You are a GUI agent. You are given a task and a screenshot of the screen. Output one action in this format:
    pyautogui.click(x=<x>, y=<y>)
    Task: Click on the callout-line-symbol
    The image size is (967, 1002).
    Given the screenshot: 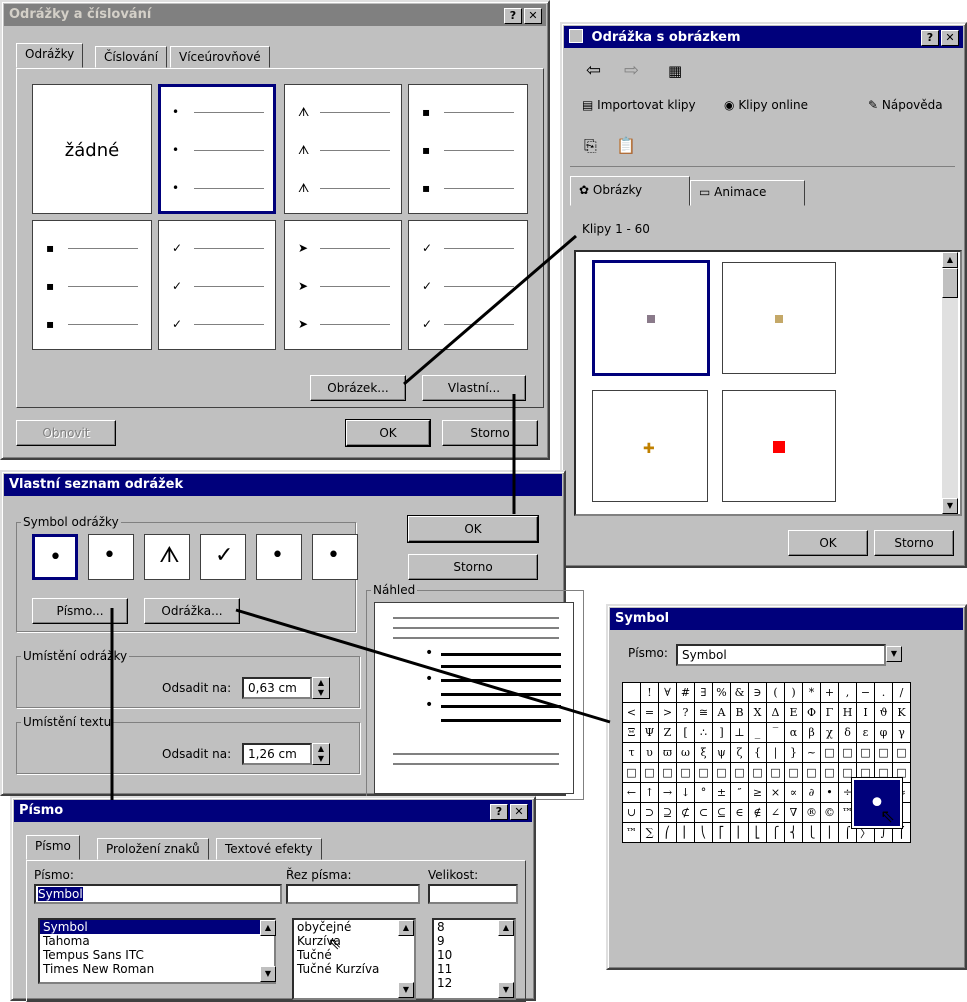 What is the action you would take?
    pyautogui.click(x=423, y=666)
    